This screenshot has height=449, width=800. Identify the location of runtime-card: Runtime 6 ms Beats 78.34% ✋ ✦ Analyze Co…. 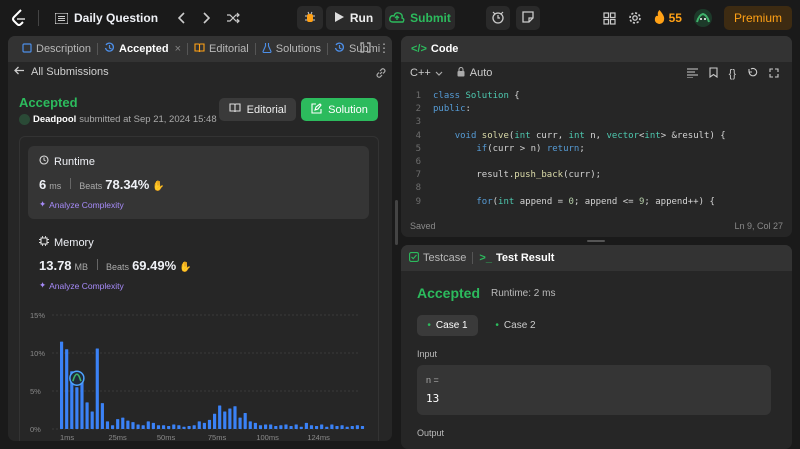
(198, 182).